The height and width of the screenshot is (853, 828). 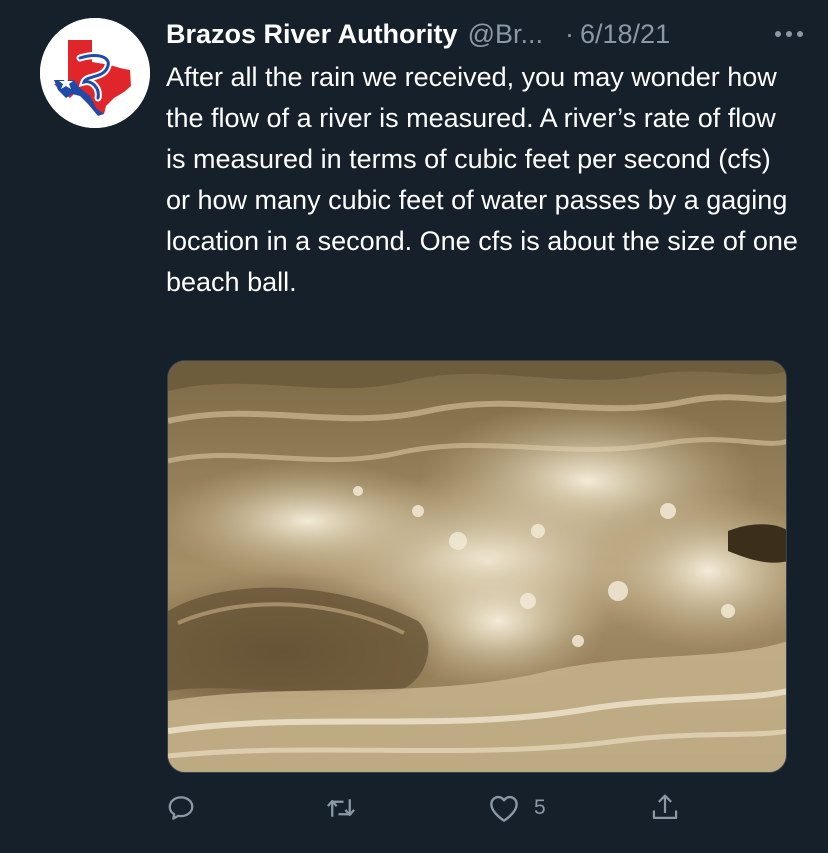 I want to click on avatar, so click(x=95, y=73).